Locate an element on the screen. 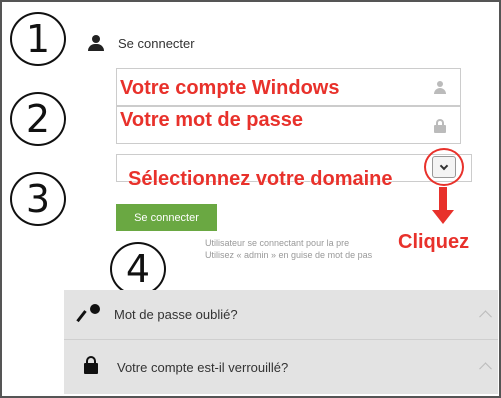 This screenshot has width=501, height=398. step-3-circle: 3 is located at coordinates (38, 199).